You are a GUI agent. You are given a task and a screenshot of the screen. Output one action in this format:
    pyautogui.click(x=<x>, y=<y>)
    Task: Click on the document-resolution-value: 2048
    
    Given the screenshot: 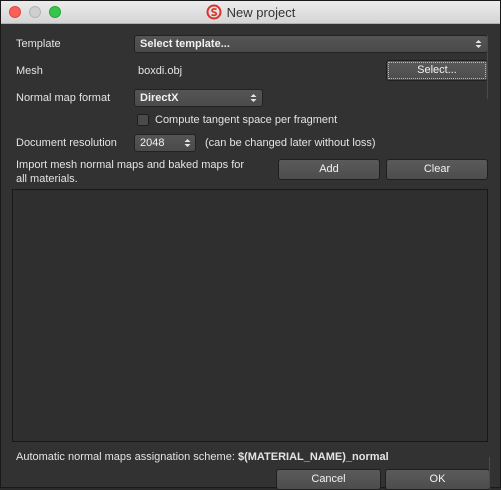 What is the action you would take?
    pyautogui.click(x=152, y=143)
    